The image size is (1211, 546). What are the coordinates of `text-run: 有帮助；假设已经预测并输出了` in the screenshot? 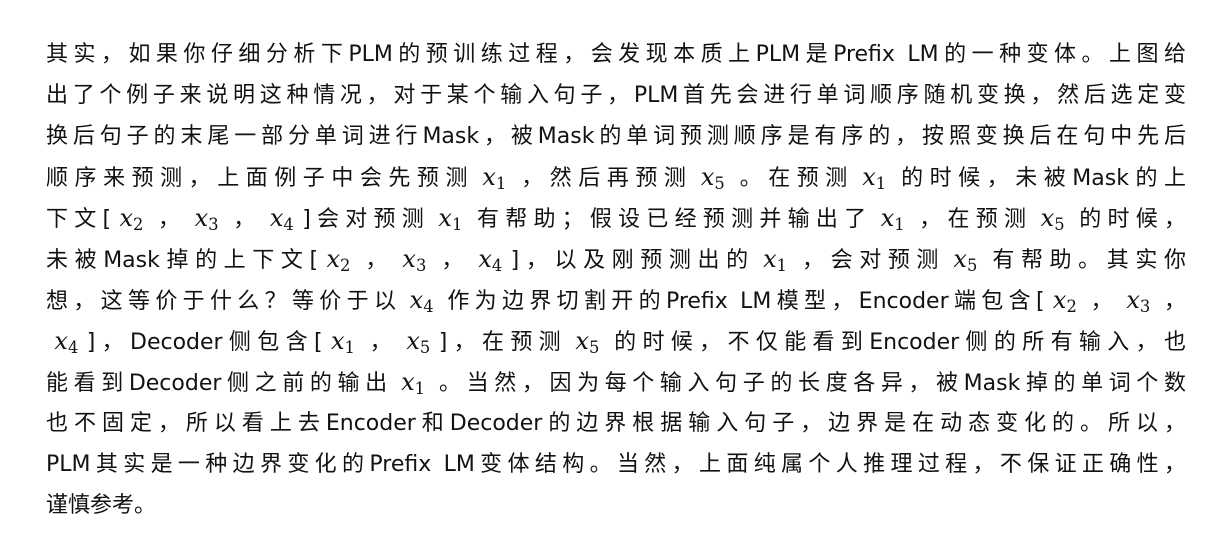 It's located at (671, 219).